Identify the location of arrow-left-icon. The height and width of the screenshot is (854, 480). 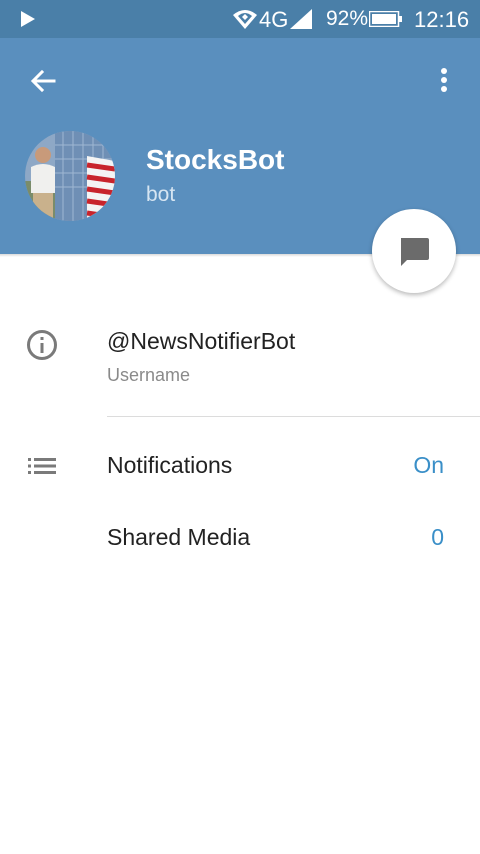
(43, 81).